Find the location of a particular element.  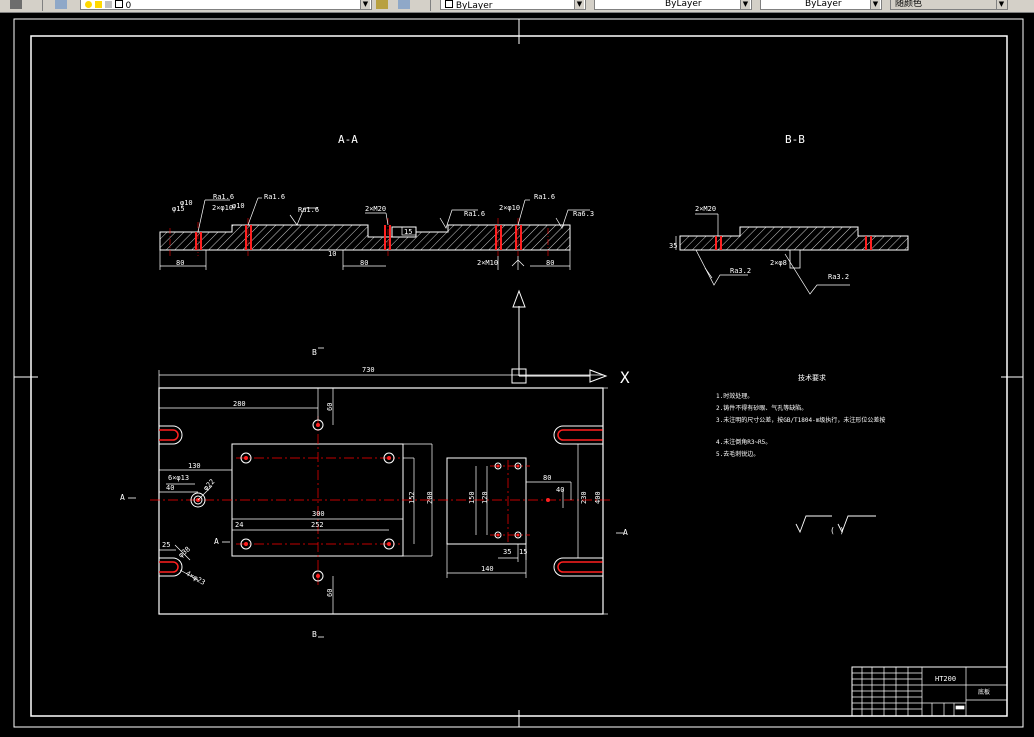

section-bb-view: 2×M20 35 2×φ8 Ra3.2 Ra3.2 is located at coordinates (789, 250).